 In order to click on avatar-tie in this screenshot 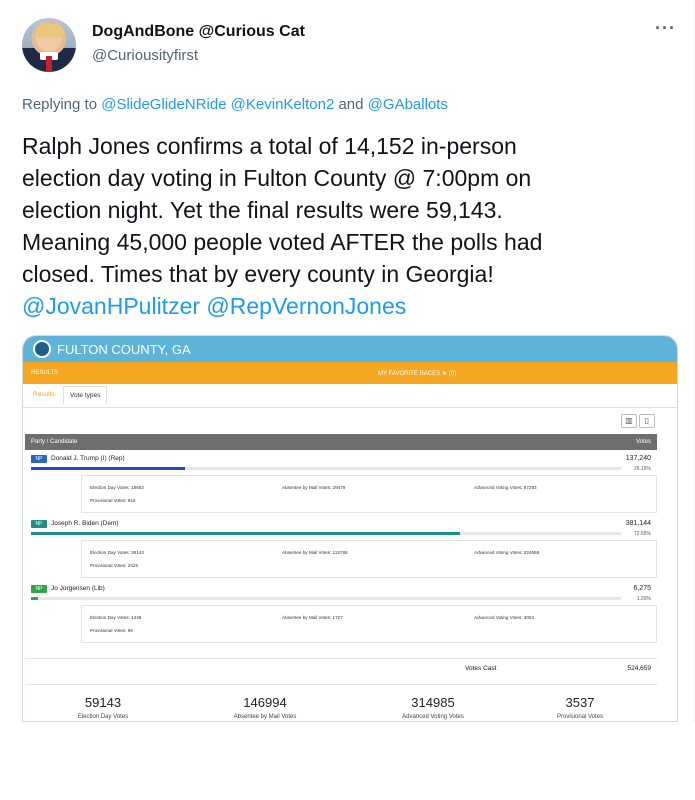, I will do `click(49, 64)`.